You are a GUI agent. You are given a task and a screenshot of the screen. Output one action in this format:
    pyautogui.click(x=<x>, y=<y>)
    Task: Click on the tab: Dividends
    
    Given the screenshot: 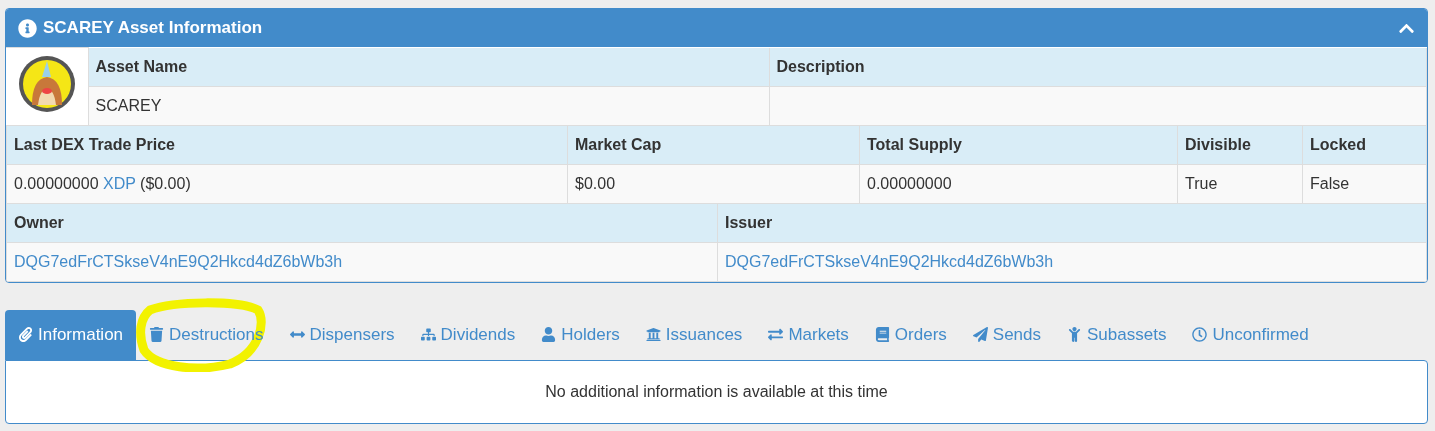 What is the action you would take?
    pyautogui.click(x=468, y=334)
    